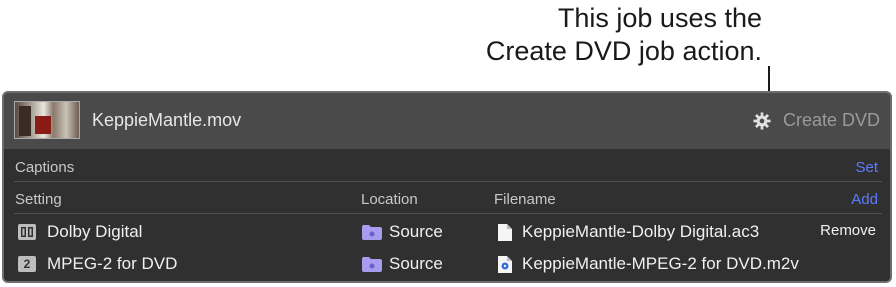 The height and width of the screenshot is (287, 896). Describe the element at coordinates (505, 264) in the screenshot. I see `video-file-icon` at that location.